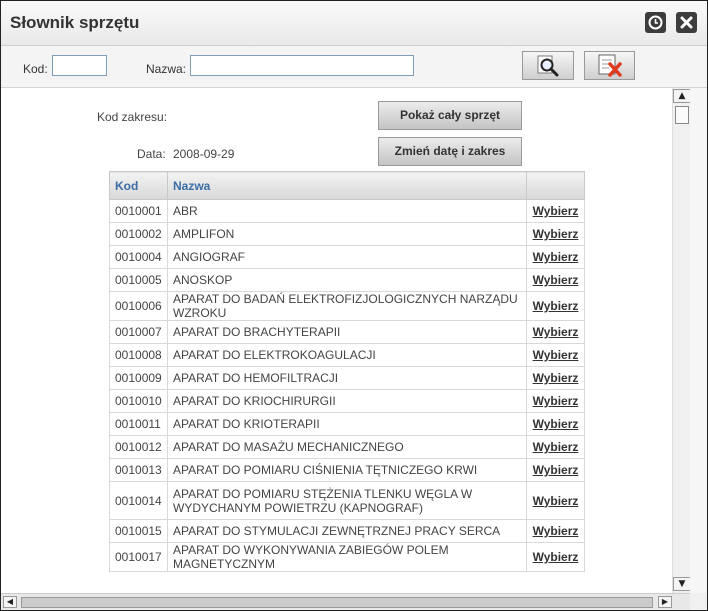 The image size is (708, 611). Describe the element at coordinates (138, 185) in the screenshot. I see `column-header-kod: Kod` at that location.